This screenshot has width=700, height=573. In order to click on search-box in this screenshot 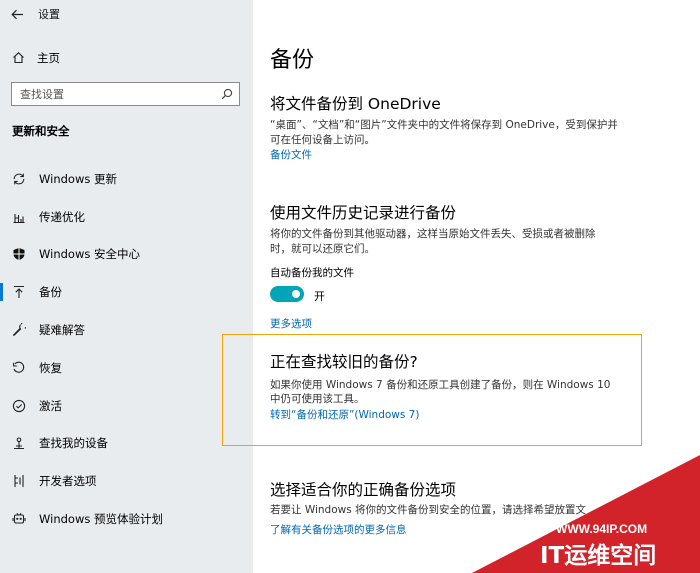, I will do `click(125, 94)`.